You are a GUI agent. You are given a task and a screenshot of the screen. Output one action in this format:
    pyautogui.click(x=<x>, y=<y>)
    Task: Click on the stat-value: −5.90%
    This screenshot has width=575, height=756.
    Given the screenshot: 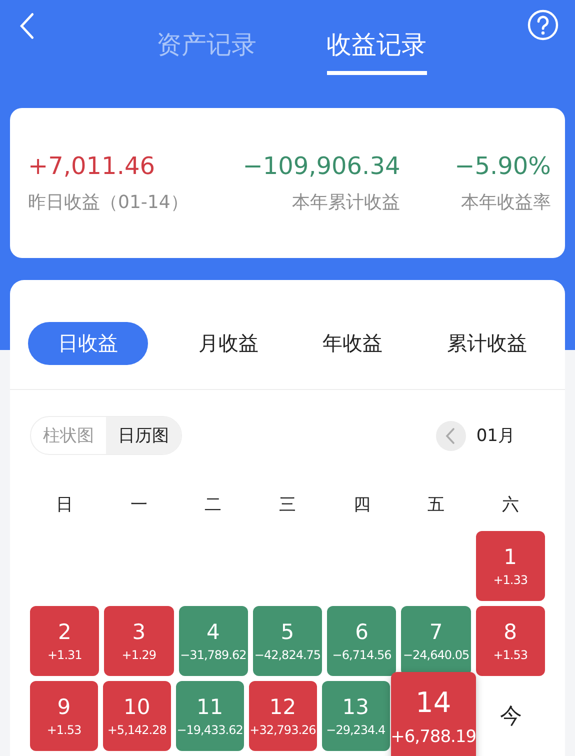 What is the action you would take?
    pyautogui.click(x=502, y=166)
    